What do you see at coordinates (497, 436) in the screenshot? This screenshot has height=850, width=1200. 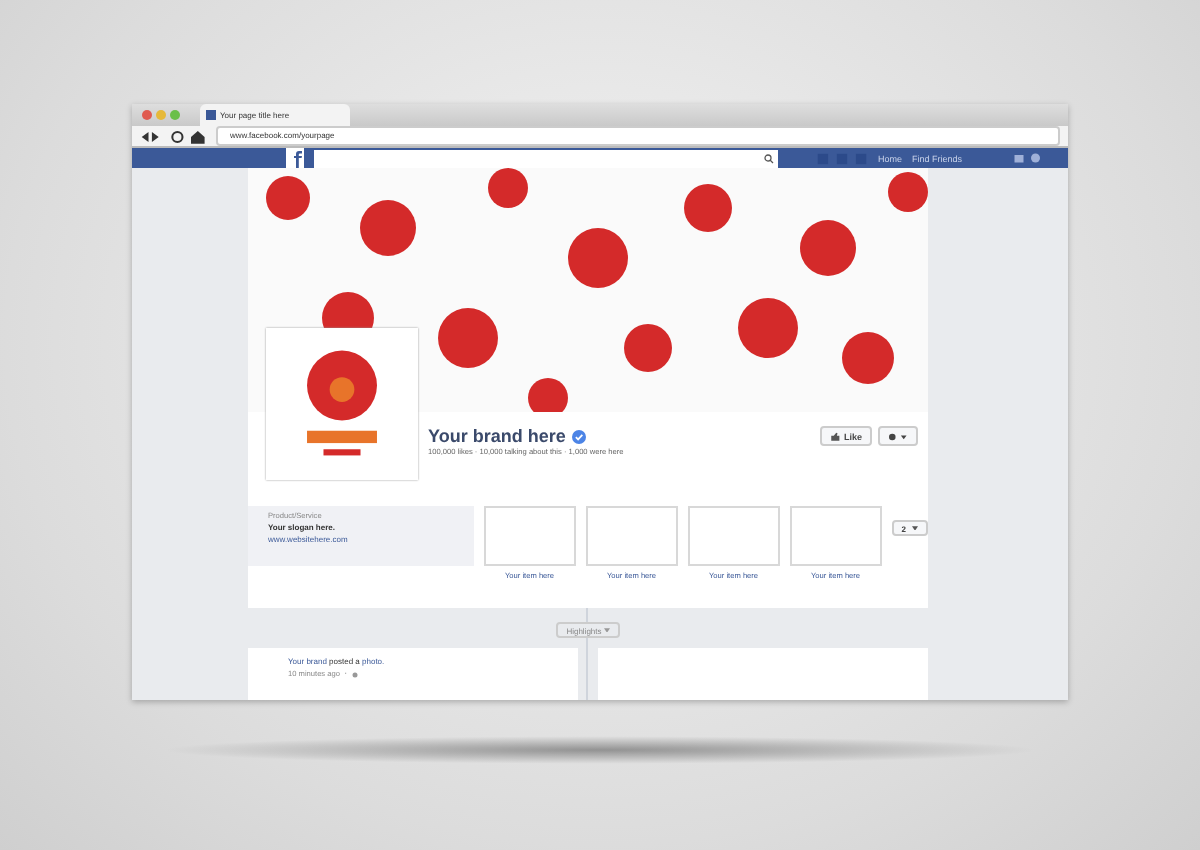 I see `page-name: Your brand here` at bounding box center [497, 436].